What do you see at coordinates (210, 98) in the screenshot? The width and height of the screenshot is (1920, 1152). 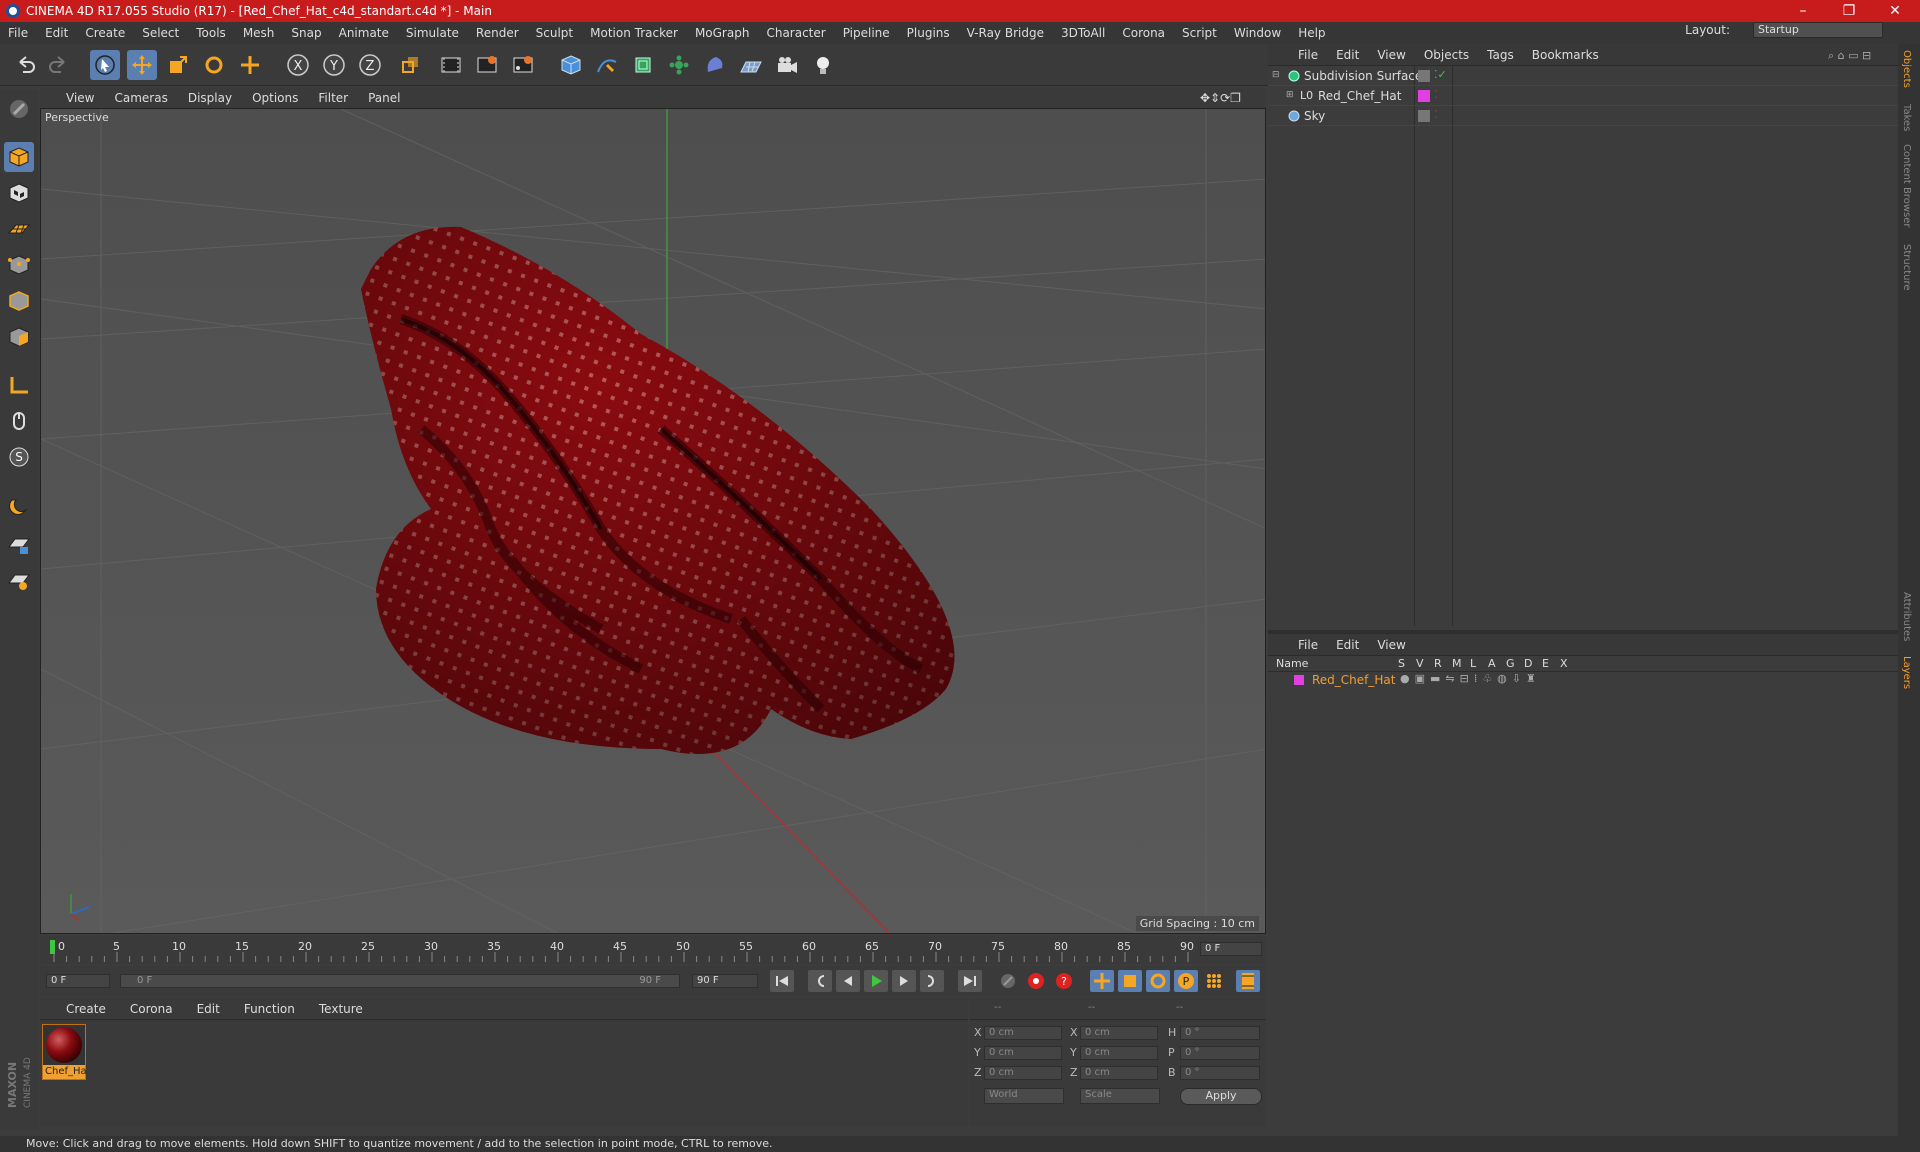 I see `viewport-menu-display: Display` at bounding box center [210, 98].